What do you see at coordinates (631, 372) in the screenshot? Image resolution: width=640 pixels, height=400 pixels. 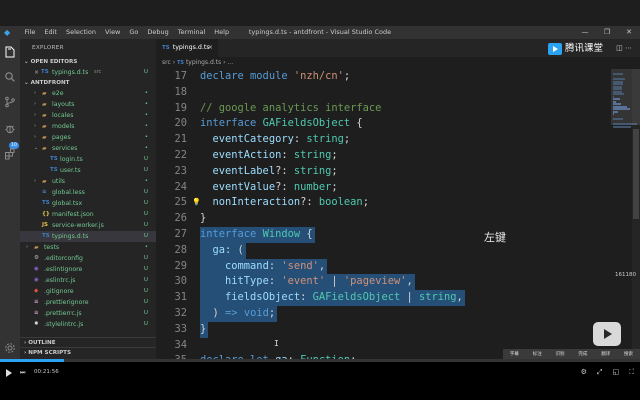 I see `fullscreen-icon: ⛶` at bounding box center [631, 372].